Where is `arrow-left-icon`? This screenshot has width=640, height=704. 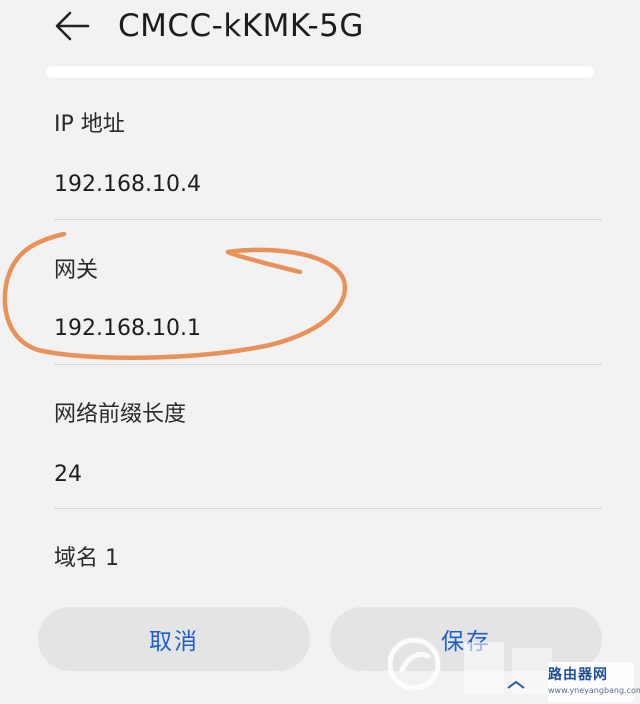
arrow-left-icon is located at coordinates (72, 26).